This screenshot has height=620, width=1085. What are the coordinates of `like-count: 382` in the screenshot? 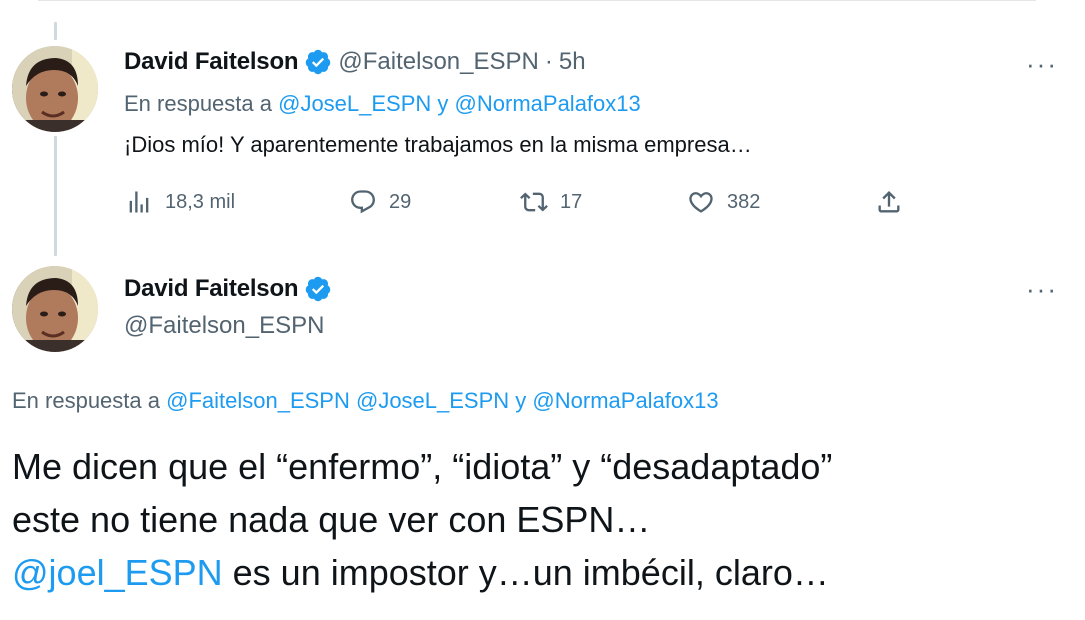 It's located at (744, 201).